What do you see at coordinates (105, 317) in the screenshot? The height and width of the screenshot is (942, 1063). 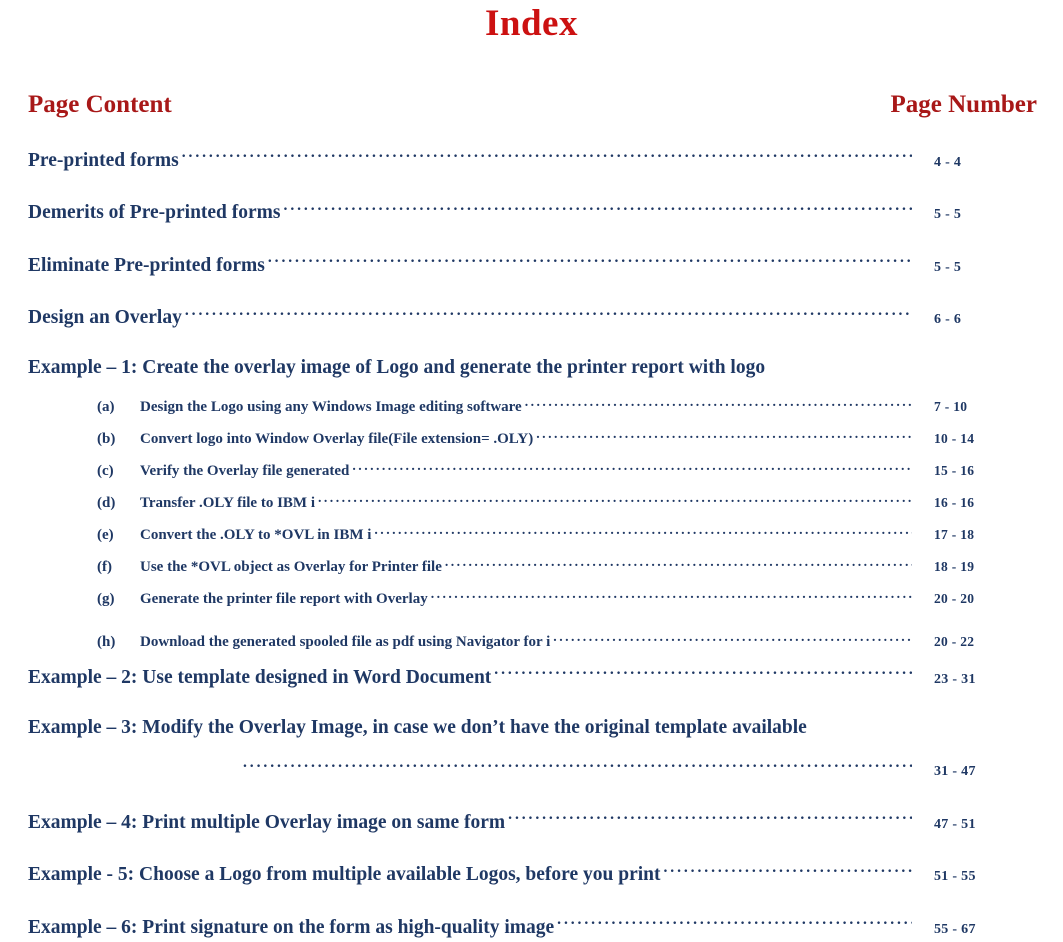 I see `toc-entry-label: Design an Overlay` at bounding box center [105, 317].